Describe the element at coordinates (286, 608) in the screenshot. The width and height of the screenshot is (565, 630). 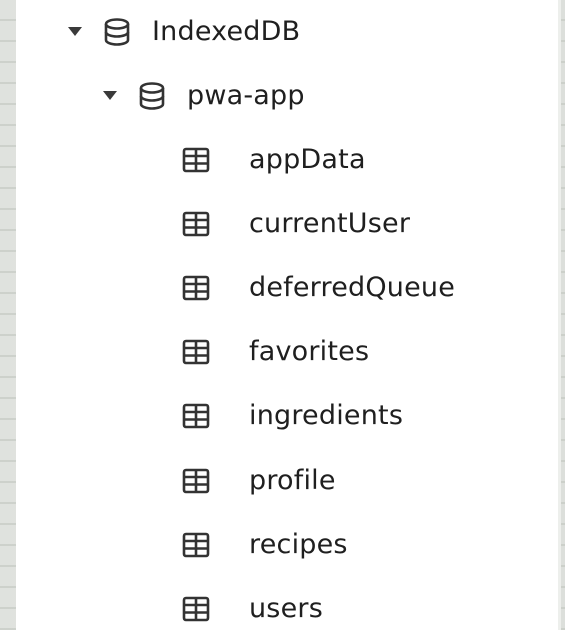
I see `tree-item-label: users` at that location.